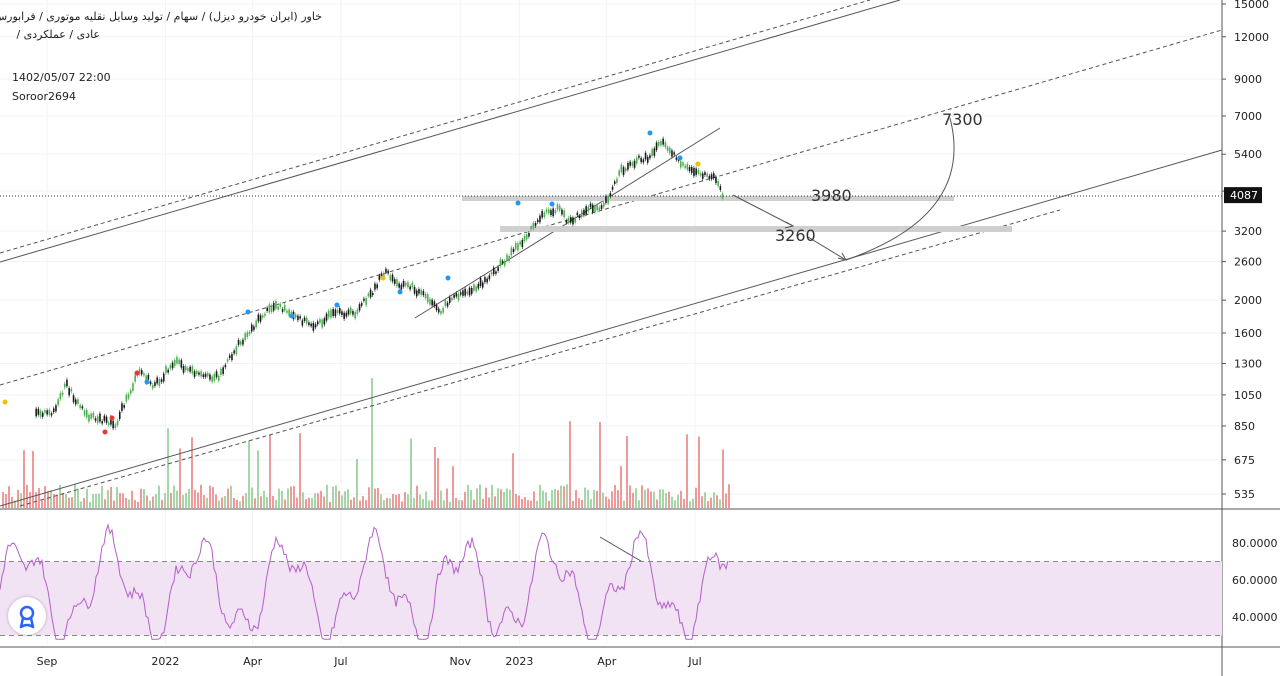 The height and width of the screenshot is (676, 1280). What do you see at coordinates (369, 661) in the screenshot?
I see `time-axis: Sep 2022 Apr Jul Nov 2023 Apr Jul` at bounding box center [369, 661].